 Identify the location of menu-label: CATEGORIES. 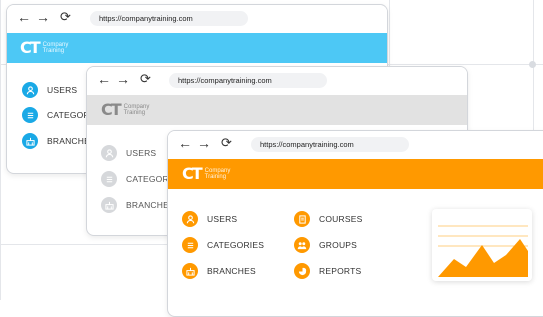
(236, 245).